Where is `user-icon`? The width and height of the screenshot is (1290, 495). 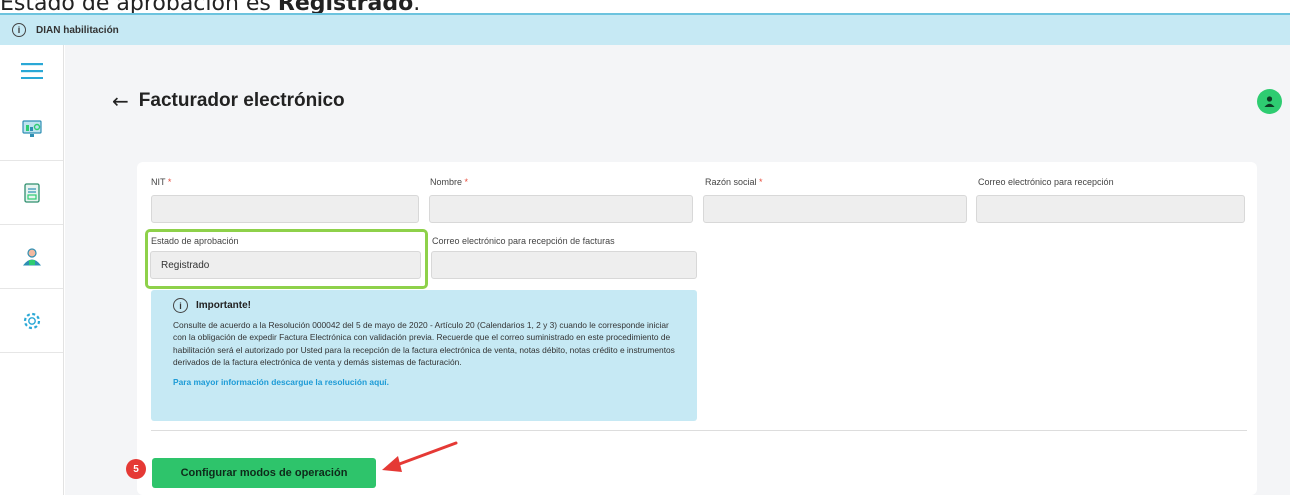 user-icon is located at coordinates (1269, 101).